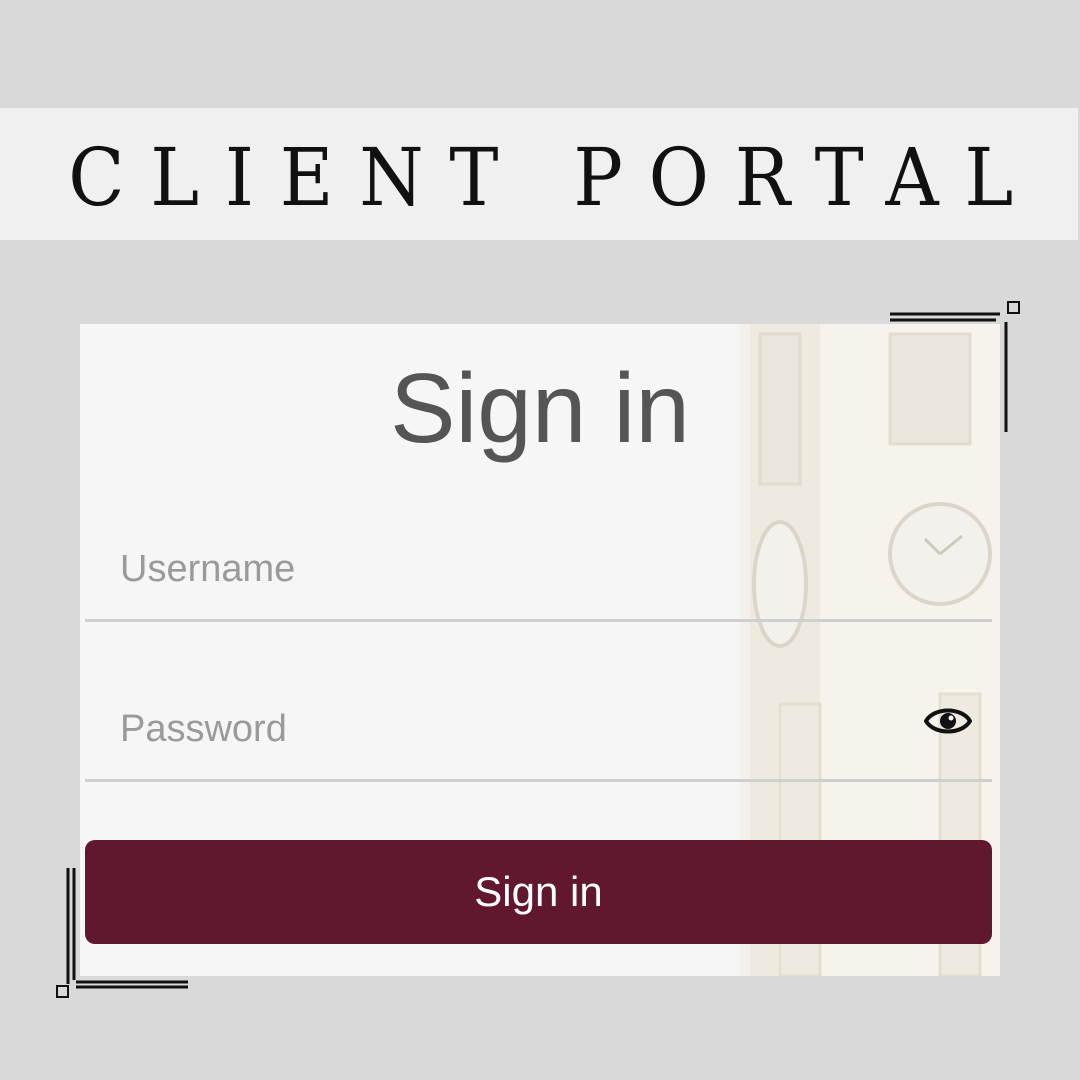  Describe the element at coordinates (538, 892) in the screenshot. I see `signin-button: Sign in` at that location.